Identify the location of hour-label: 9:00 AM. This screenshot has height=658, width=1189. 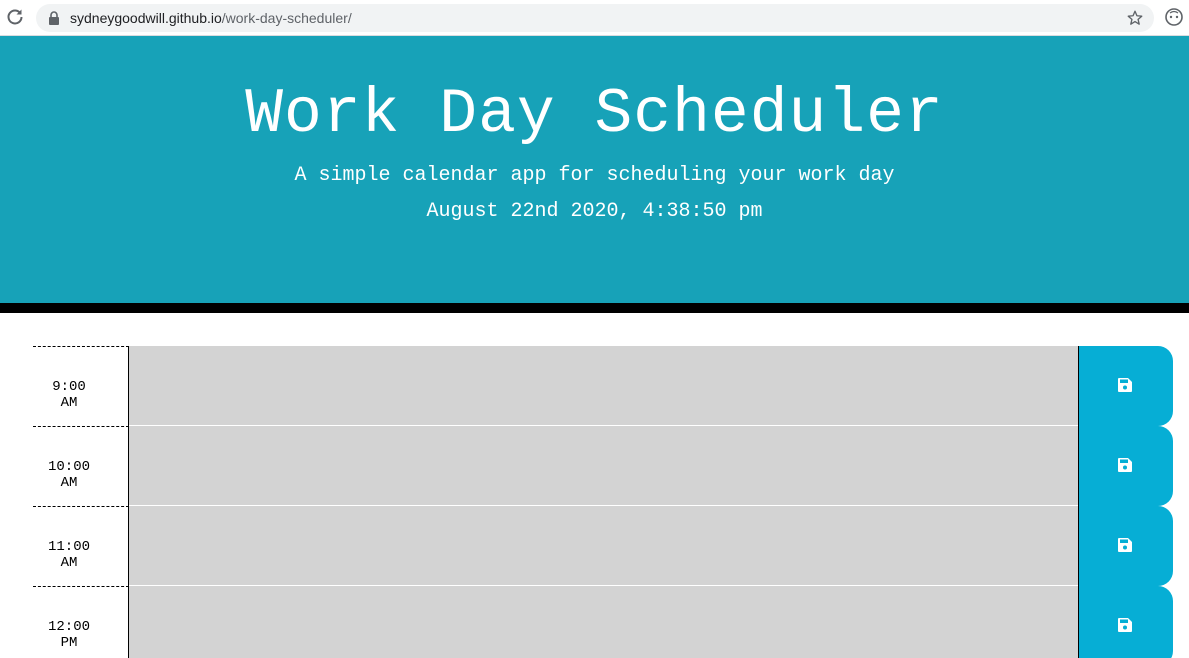
(81, 386).